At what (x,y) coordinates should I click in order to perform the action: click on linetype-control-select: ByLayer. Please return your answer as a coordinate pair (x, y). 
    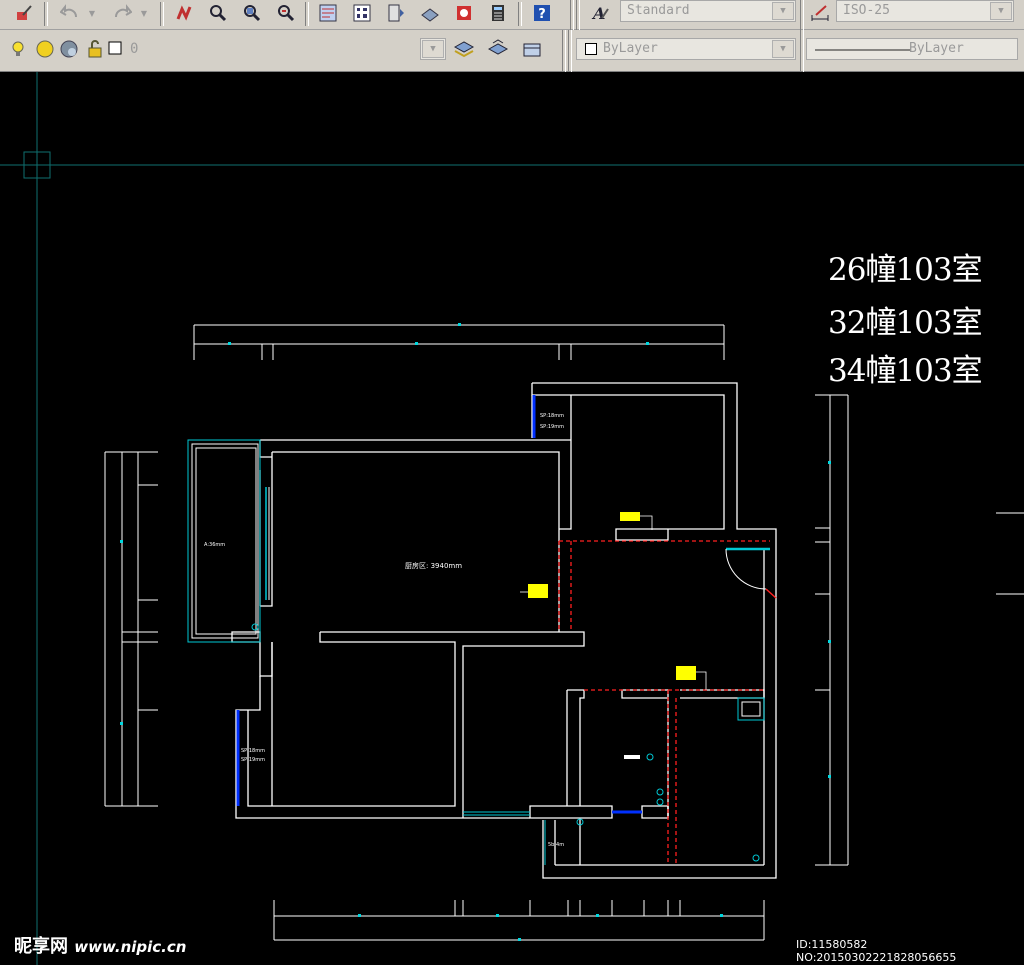
    Looking at the image, I should click on (912, 49).